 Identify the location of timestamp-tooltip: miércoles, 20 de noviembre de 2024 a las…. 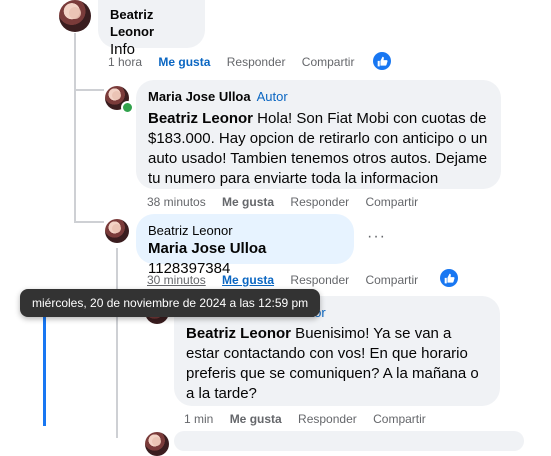
(170, 303).